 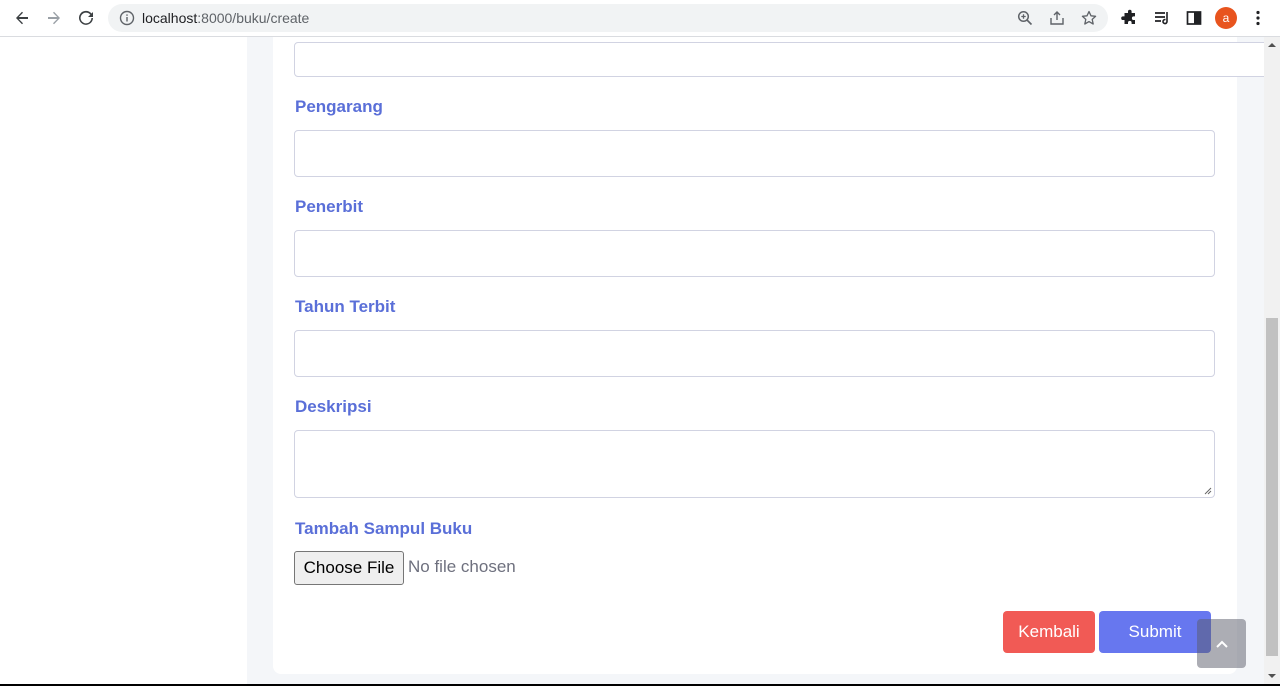 What do you see at coordinates (329, 206) in the screenshot?
I see `publisher-label: Penerbit` at bounding box center [329, 206].